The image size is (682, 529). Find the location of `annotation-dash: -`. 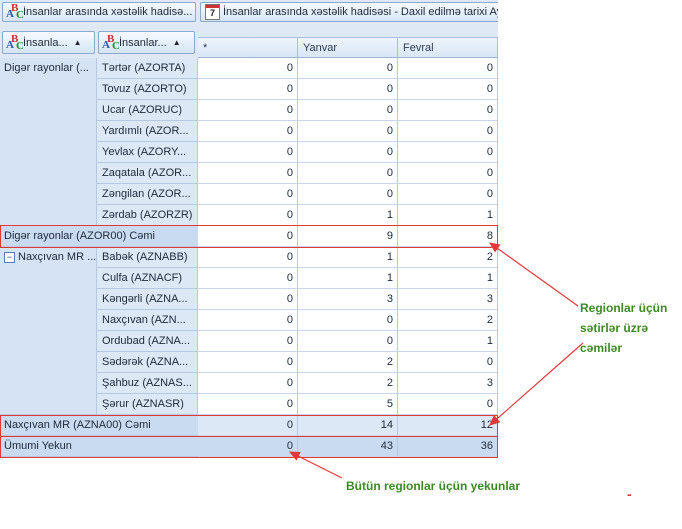

annotation-dash: - is located at coordinates (629, 494).